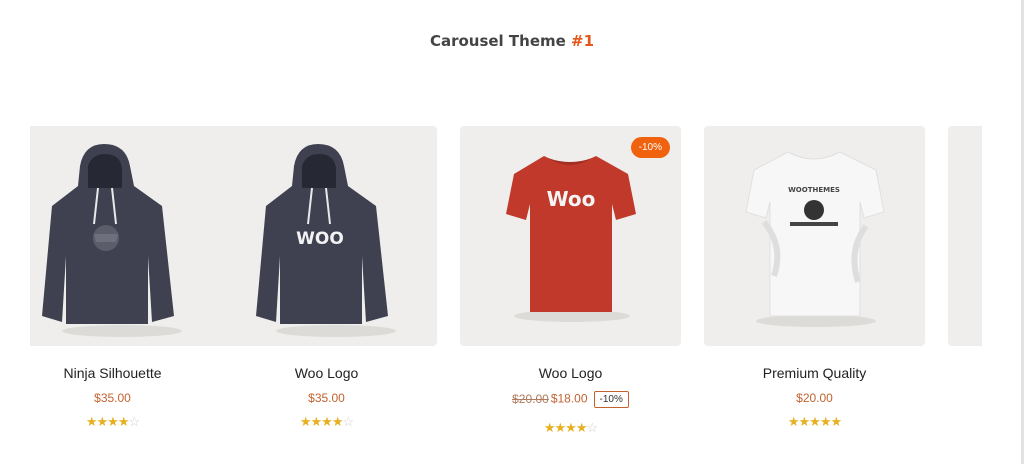 The image size is (1024, 464). What do you see at coordinates (320, 239) in the screenshot?
I see `svg-text: WOO` at bounding box center [320, 239].